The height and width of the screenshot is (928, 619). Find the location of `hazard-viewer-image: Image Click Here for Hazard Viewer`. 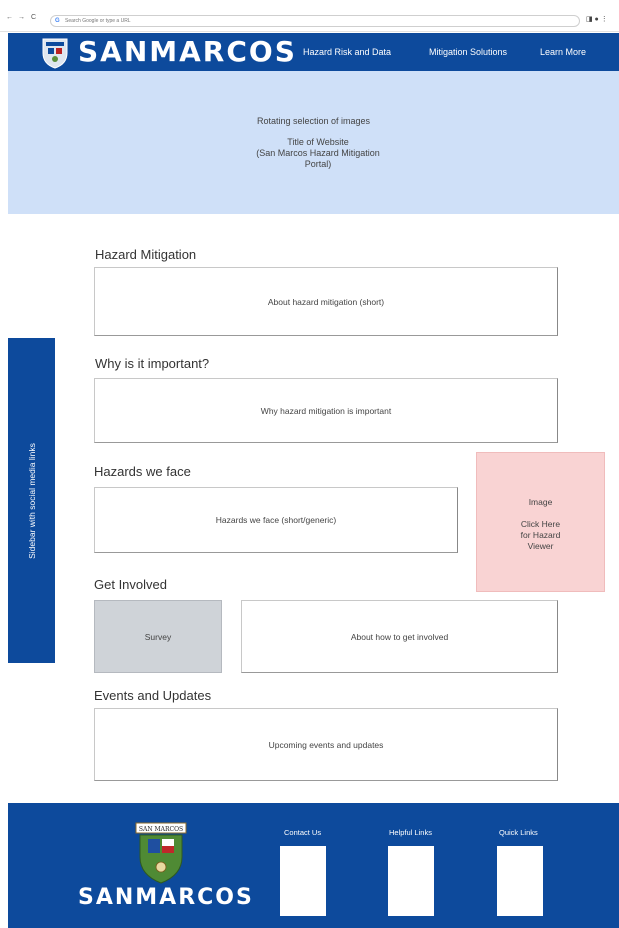

hazard-viewer-image: Image Click Here for Hazard Viewer is located at coordinates (540, 522).